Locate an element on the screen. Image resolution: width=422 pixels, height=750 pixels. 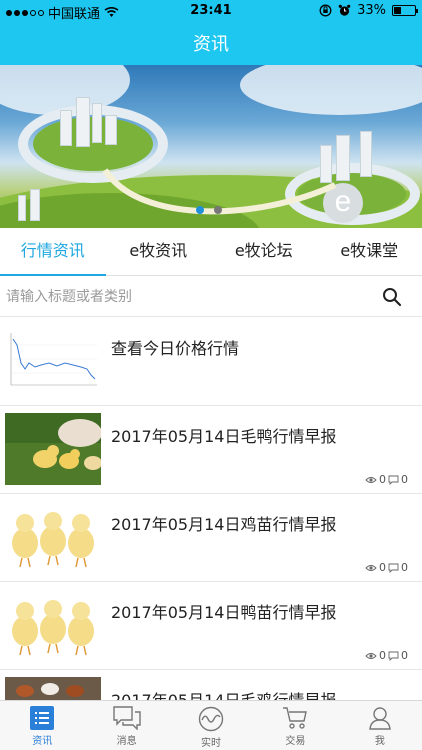
status-right: 33% is located at coordinates (368, 10).